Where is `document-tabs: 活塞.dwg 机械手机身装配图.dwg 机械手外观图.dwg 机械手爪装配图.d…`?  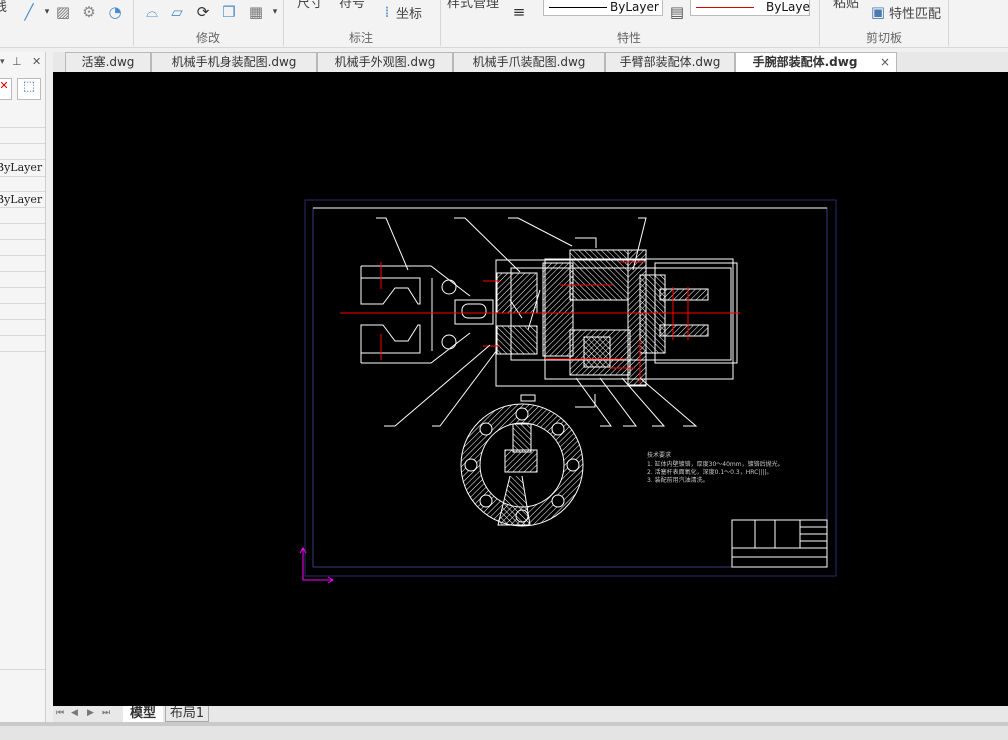 document-tabs: 活塞.dwg 机械手机身装配图.dwg 机械手外观图.dwg 机械手爪装配图.d… is located at coordinates (530, 62).